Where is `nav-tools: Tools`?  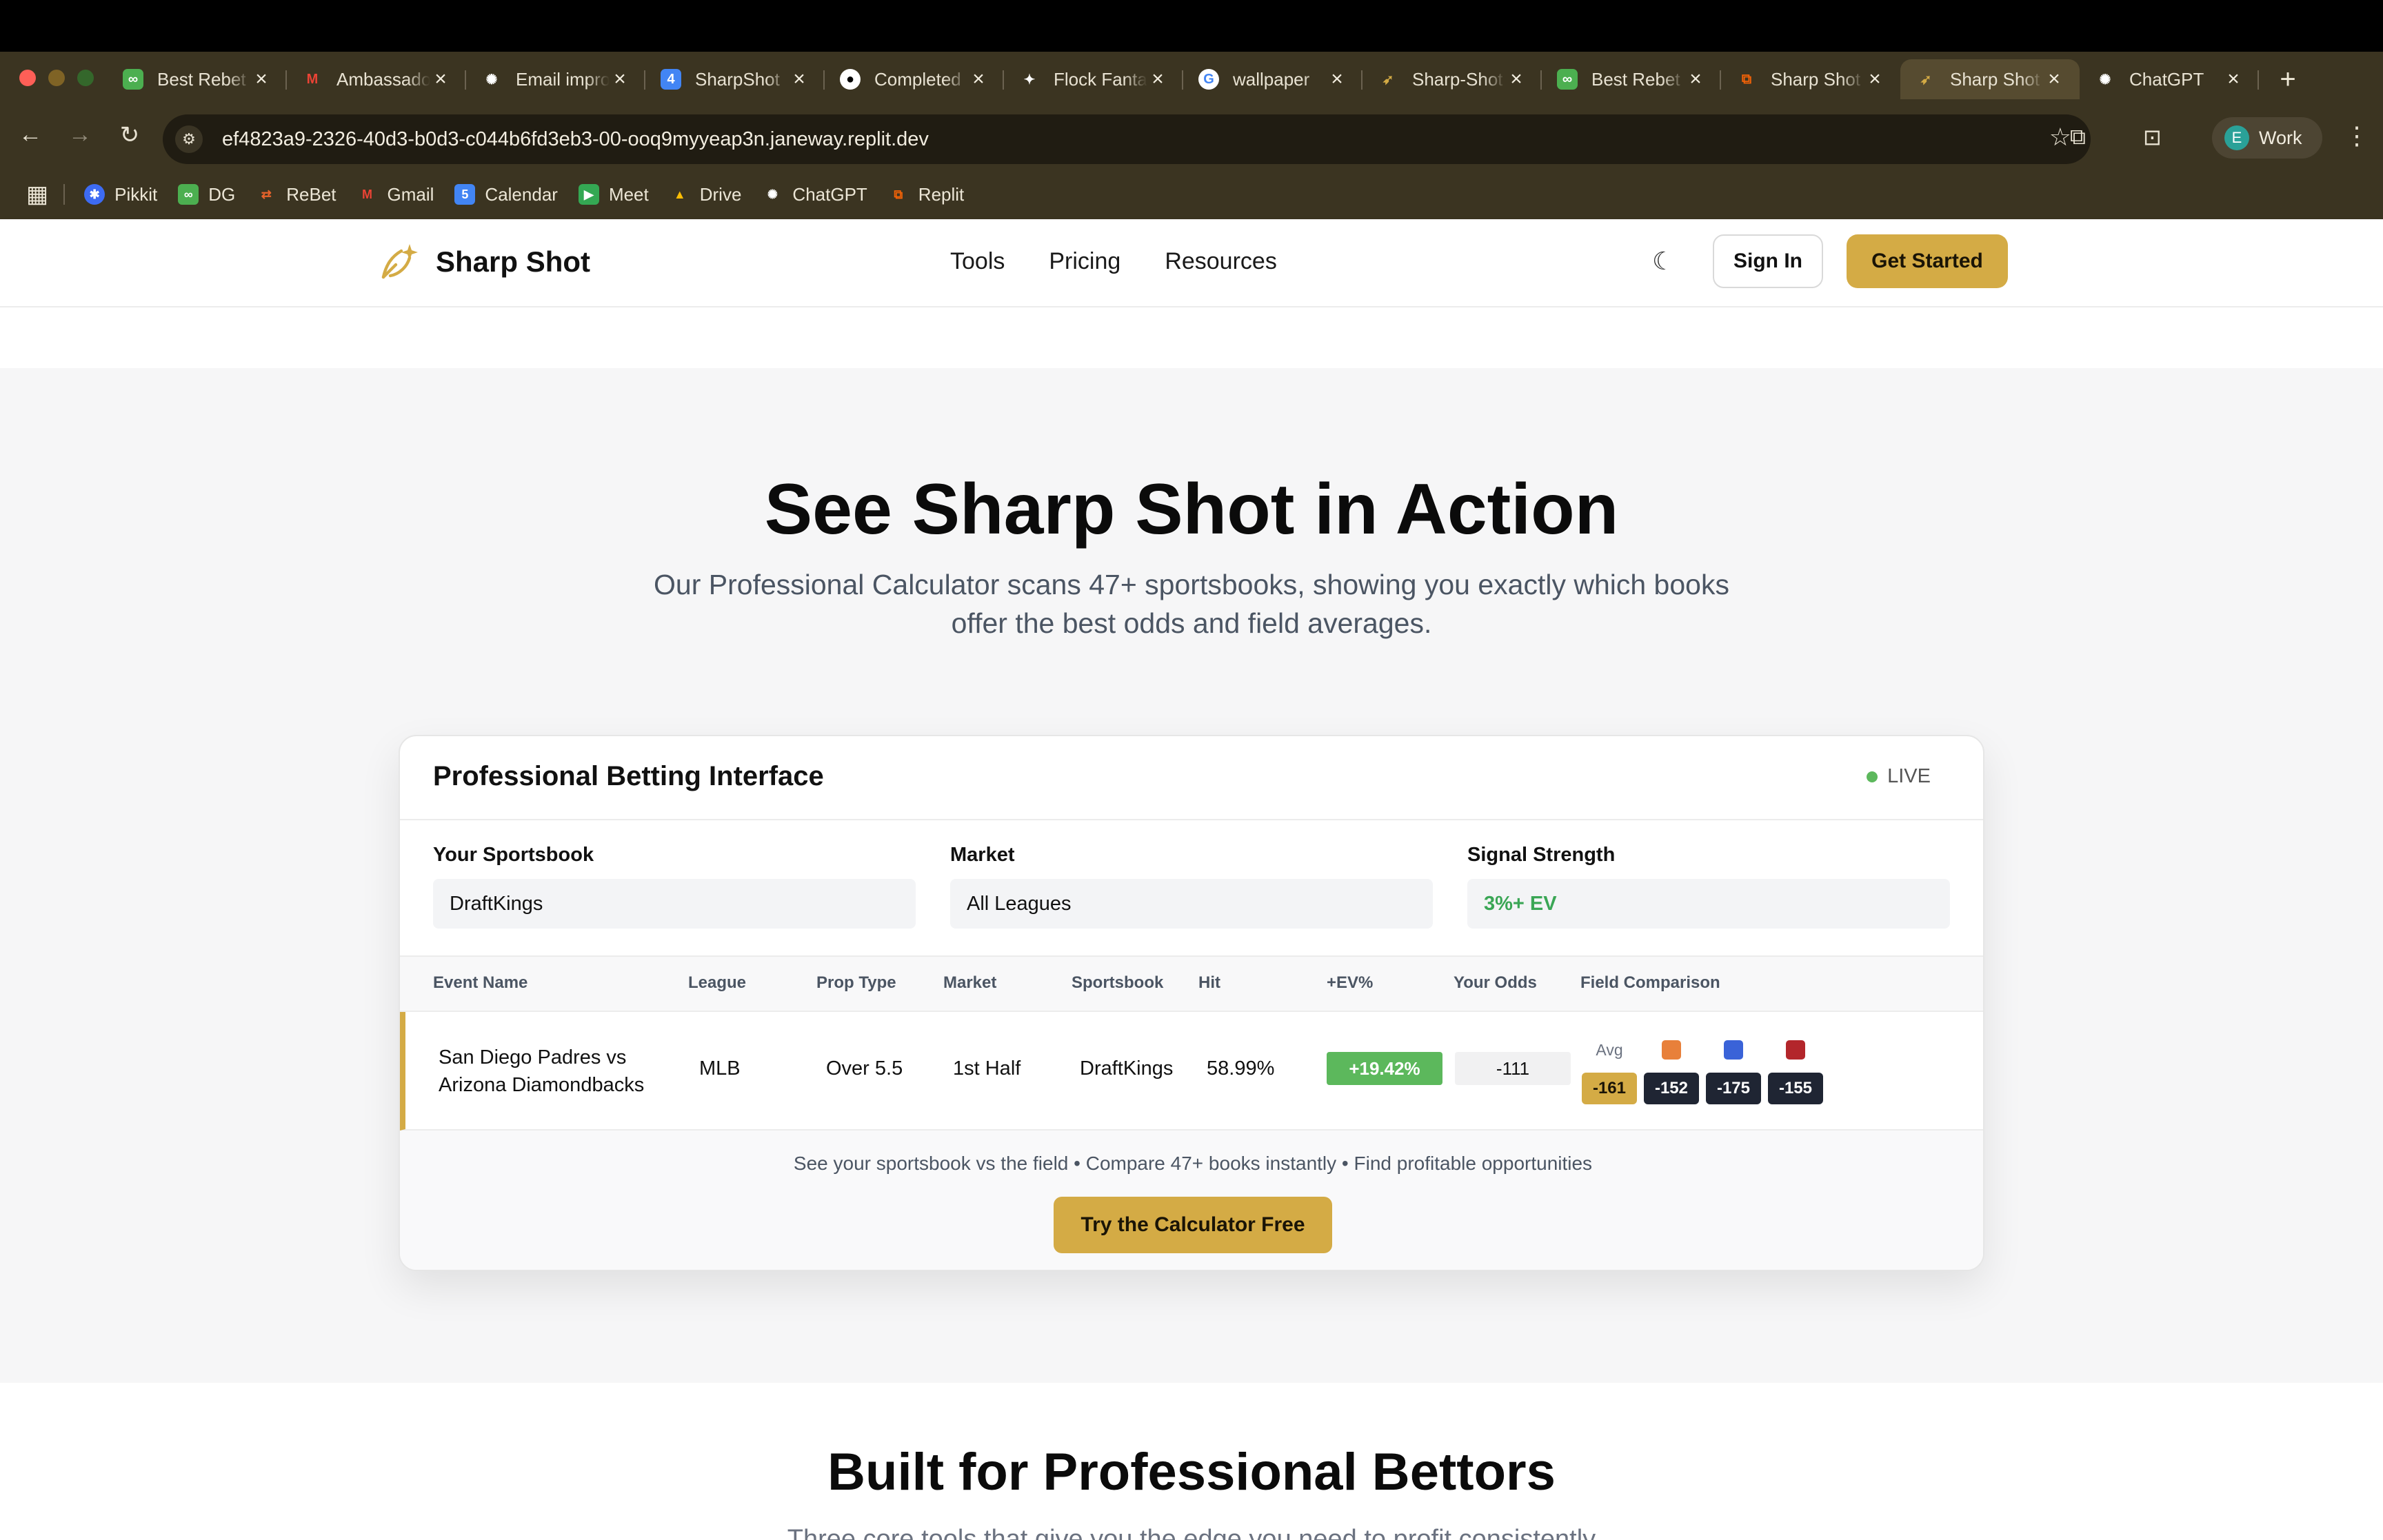
nav-tools: Tools is located at coordinates (977, 262).